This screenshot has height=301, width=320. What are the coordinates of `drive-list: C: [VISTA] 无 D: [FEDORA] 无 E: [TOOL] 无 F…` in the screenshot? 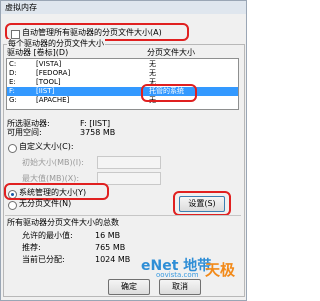 It's located at (122, 84).